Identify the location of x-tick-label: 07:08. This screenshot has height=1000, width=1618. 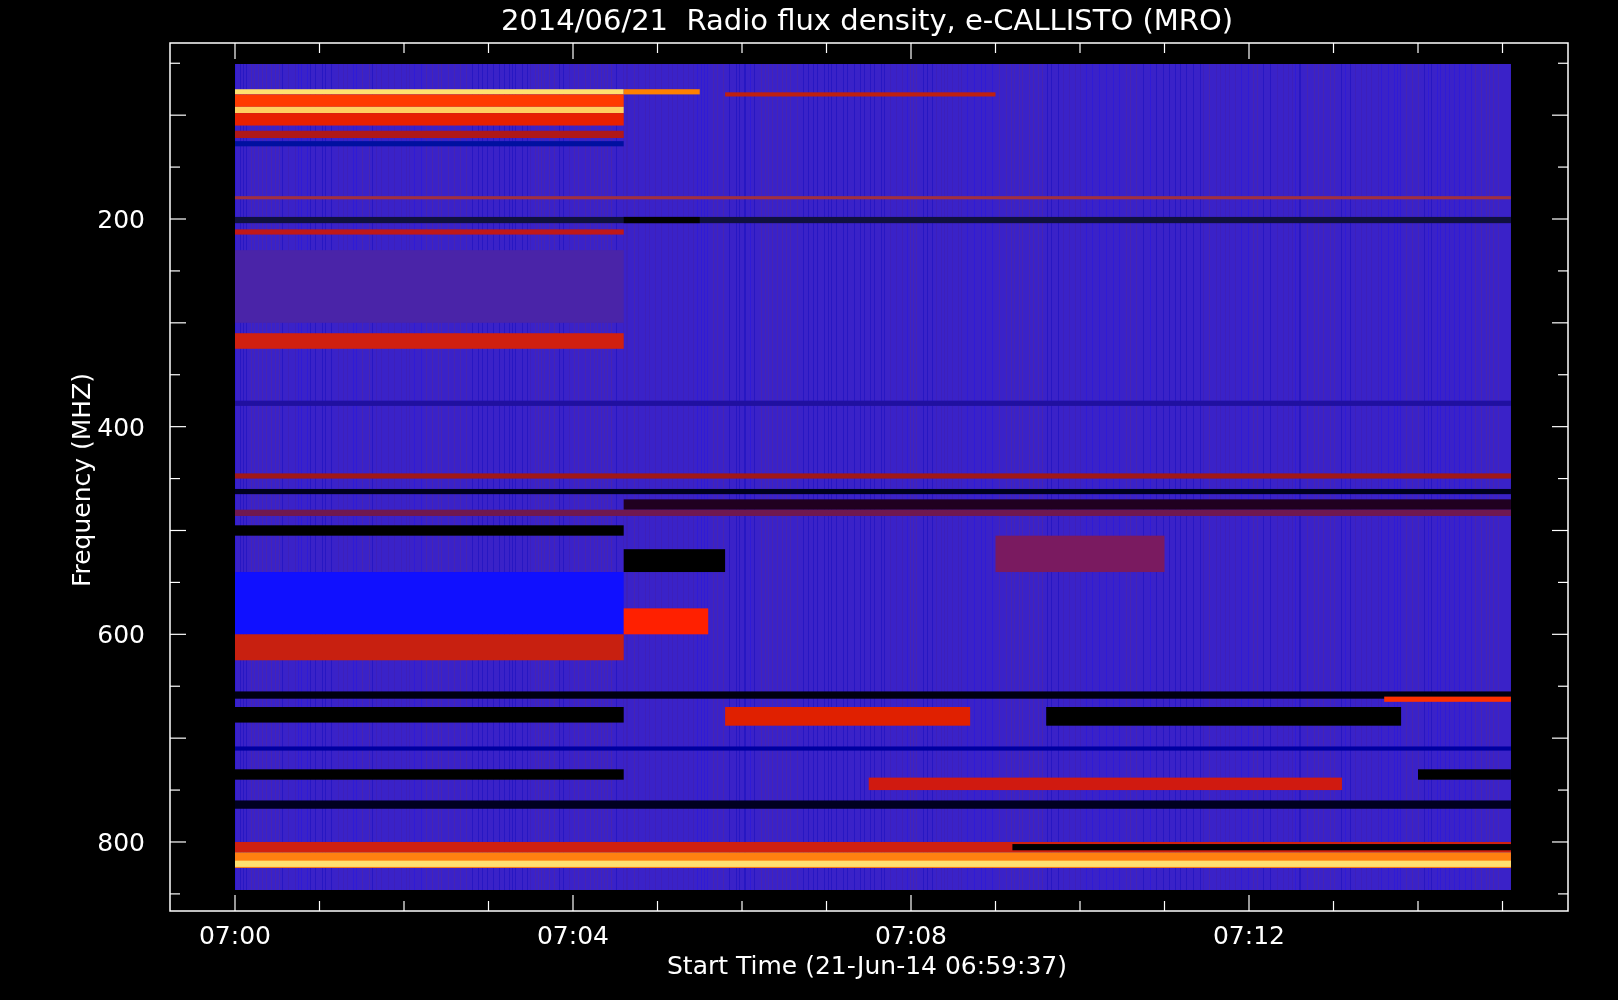
(911, 935).